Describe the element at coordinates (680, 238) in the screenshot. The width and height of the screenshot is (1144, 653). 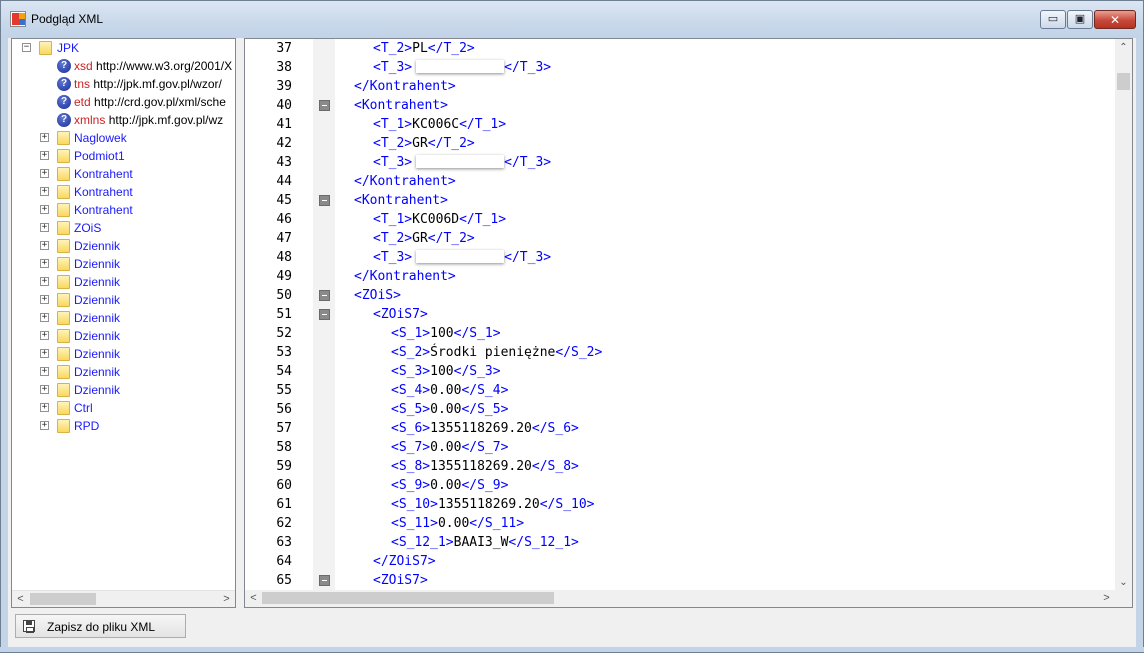
I see `code-line: 47 <T_2>GR</T_2>` at that location.